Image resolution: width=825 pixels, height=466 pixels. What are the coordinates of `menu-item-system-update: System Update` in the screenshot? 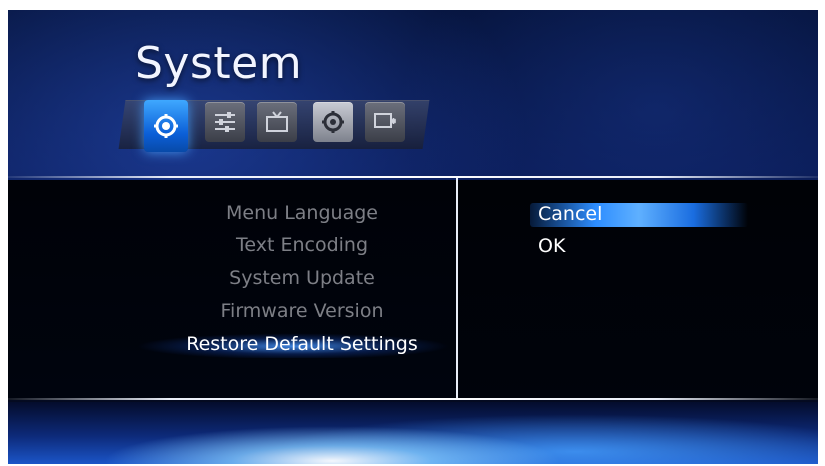 It's located at (232, 278).